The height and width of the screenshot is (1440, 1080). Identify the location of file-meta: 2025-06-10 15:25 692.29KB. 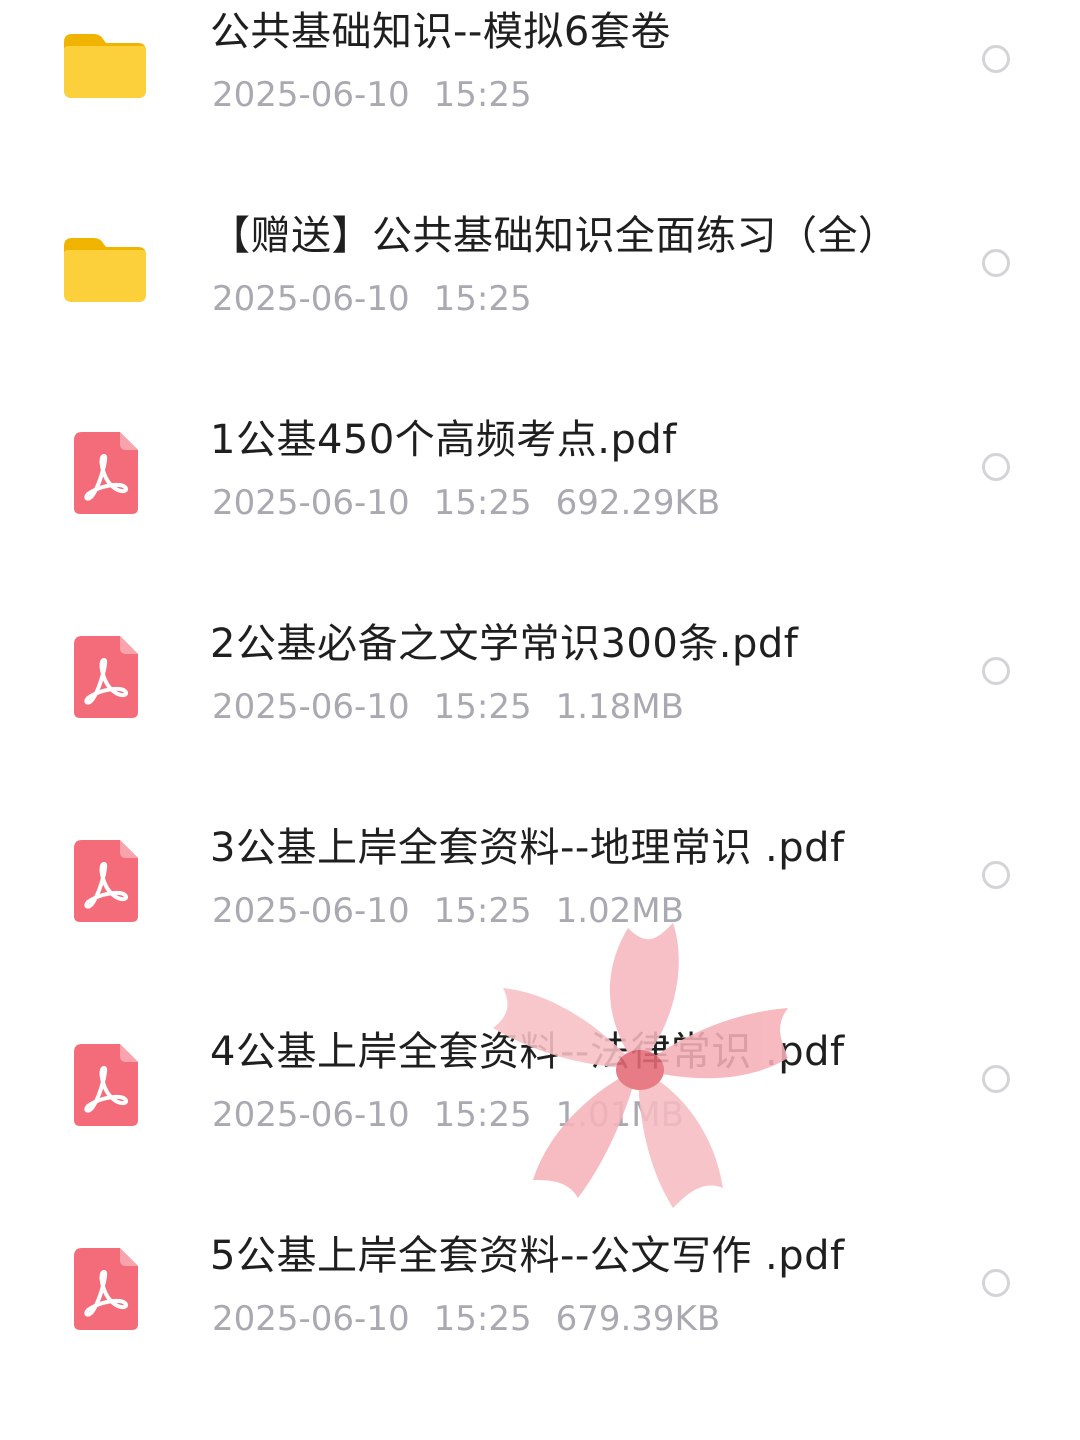
(478, 503).